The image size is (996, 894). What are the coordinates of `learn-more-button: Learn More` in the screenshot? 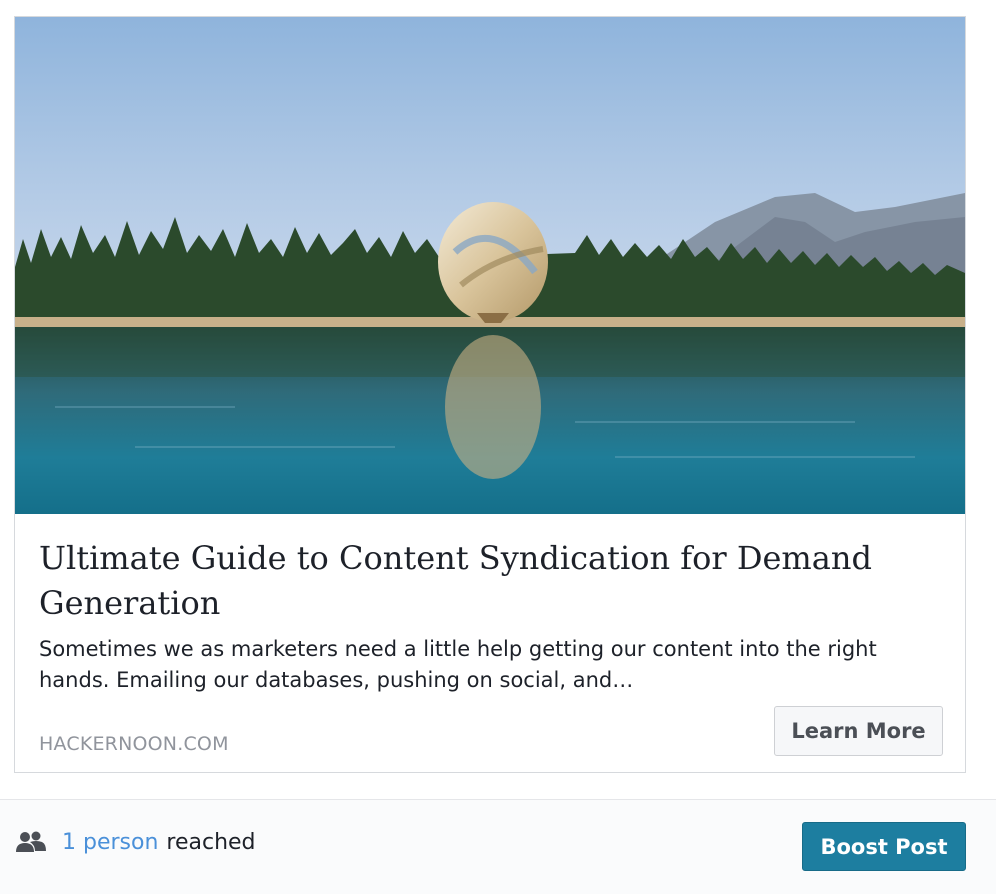 It's located at (858, 731).